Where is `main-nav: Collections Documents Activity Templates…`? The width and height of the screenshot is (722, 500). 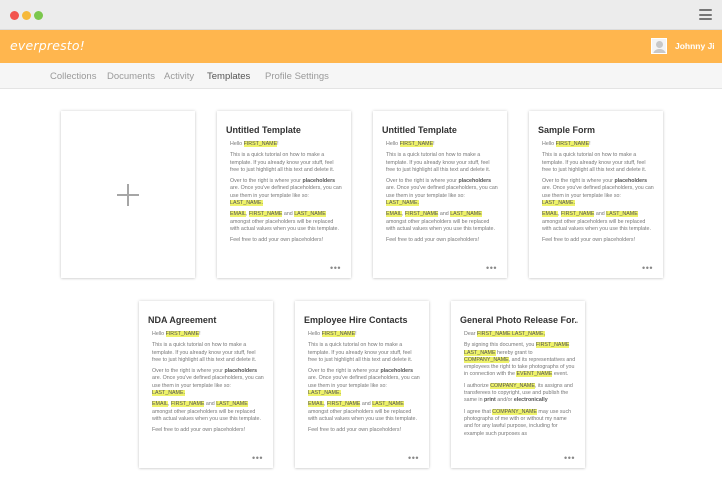
main-nav: Collections Documents Activity Templates… is located at coordinates (361, 76).